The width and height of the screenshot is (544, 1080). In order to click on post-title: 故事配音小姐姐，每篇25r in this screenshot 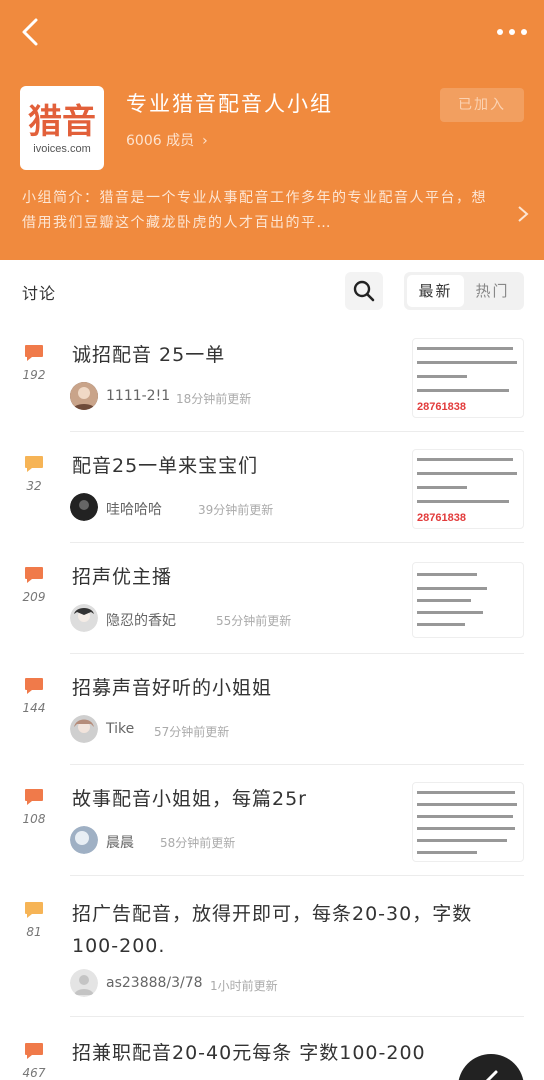, I will do `click(189, 799)`.